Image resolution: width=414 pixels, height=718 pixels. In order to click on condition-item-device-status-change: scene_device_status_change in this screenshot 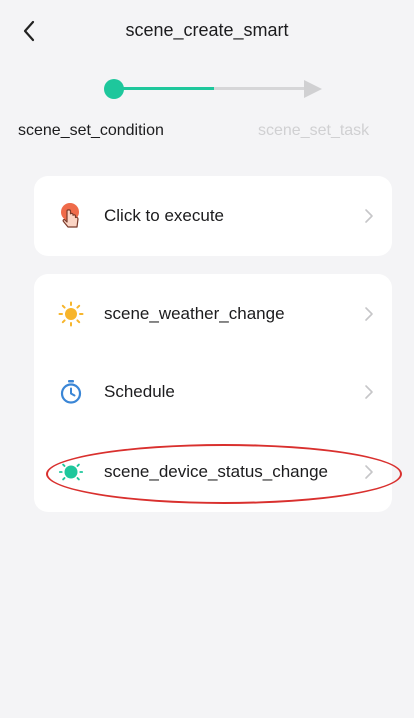, I will do `click(213, 472)`.